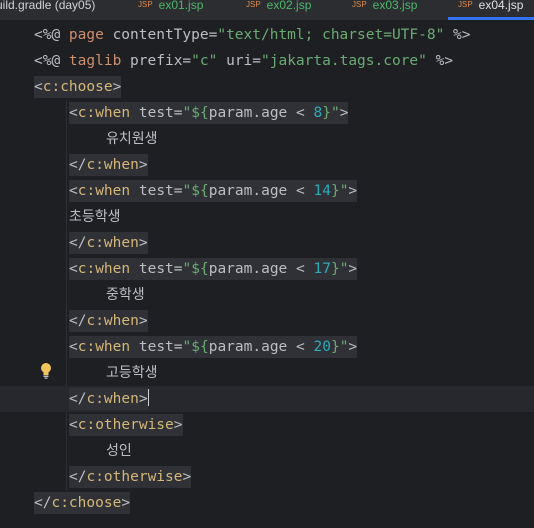  I want to click on code-line-19: </c:choose>, so click(267, 503).